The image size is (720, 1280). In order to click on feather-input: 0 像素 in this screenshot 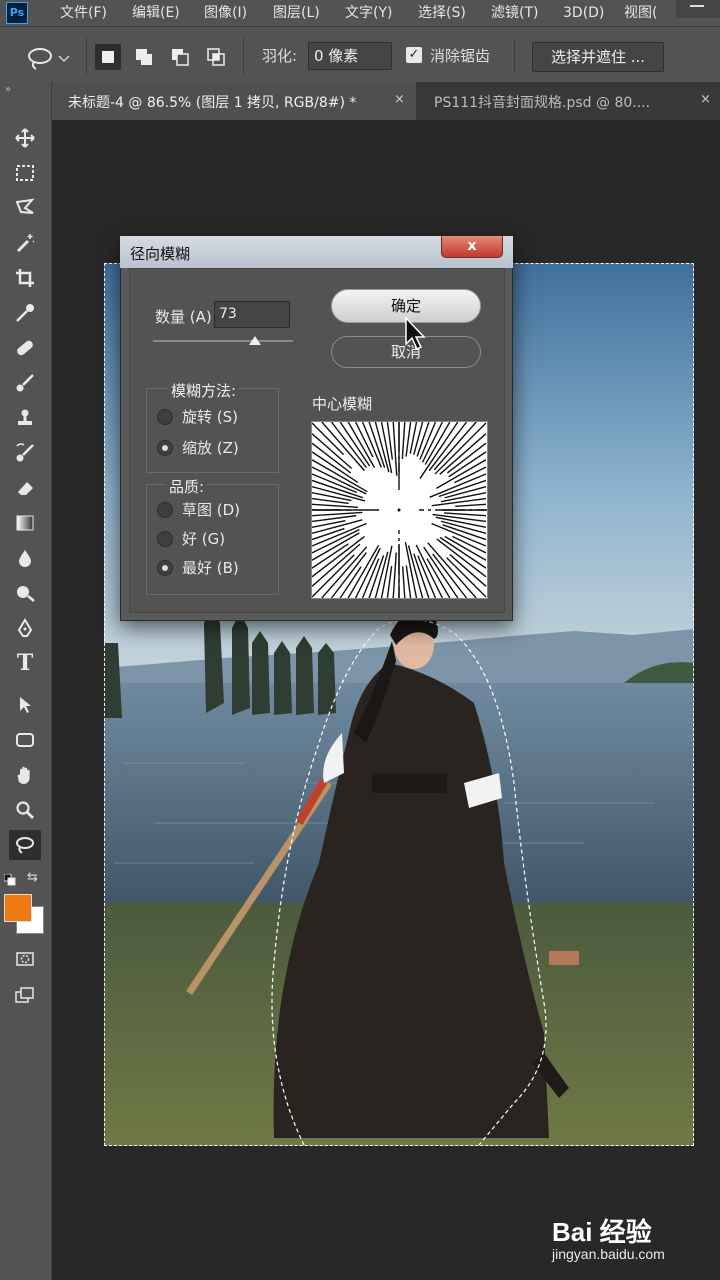, I will do `click(350, 56)`.